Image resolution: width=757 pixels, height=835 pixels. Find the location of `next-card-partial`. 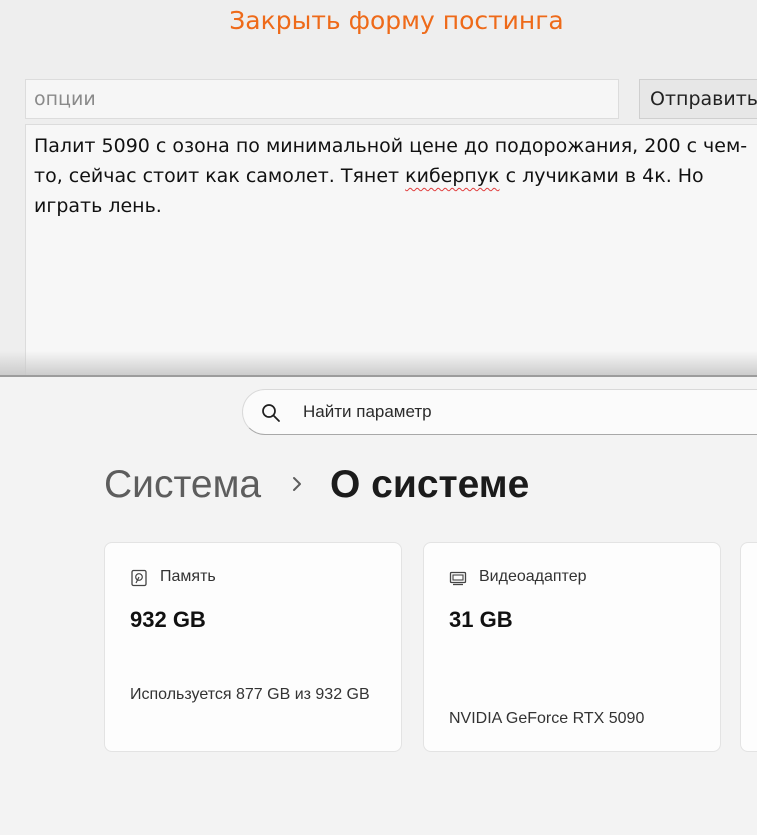

next-card-partial is located at coordinates (748, 647).